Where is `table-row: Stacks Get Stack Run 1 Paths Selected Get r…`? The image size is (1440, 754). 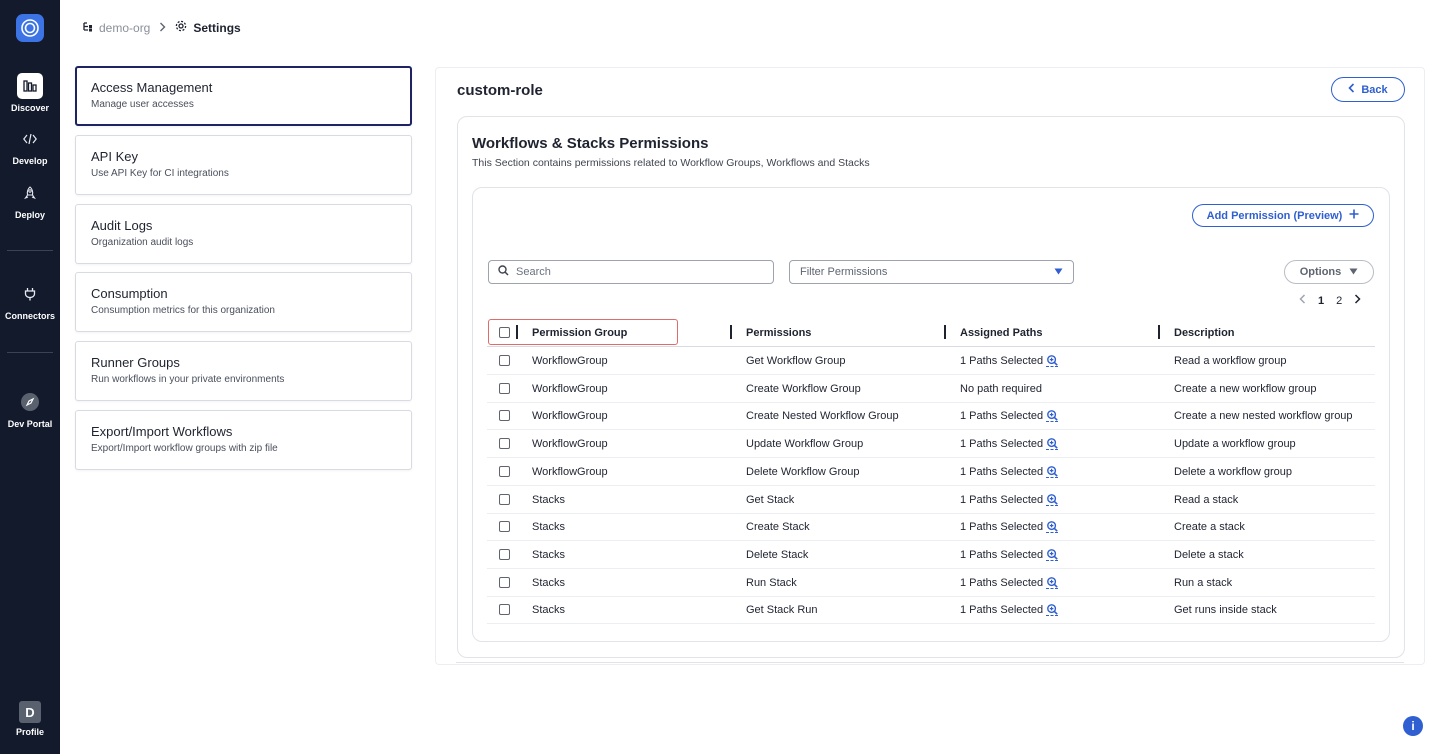 table-row: Stacks Get Stack Run 1 Paths Selected Get r… is located at coordinates (931, 610).